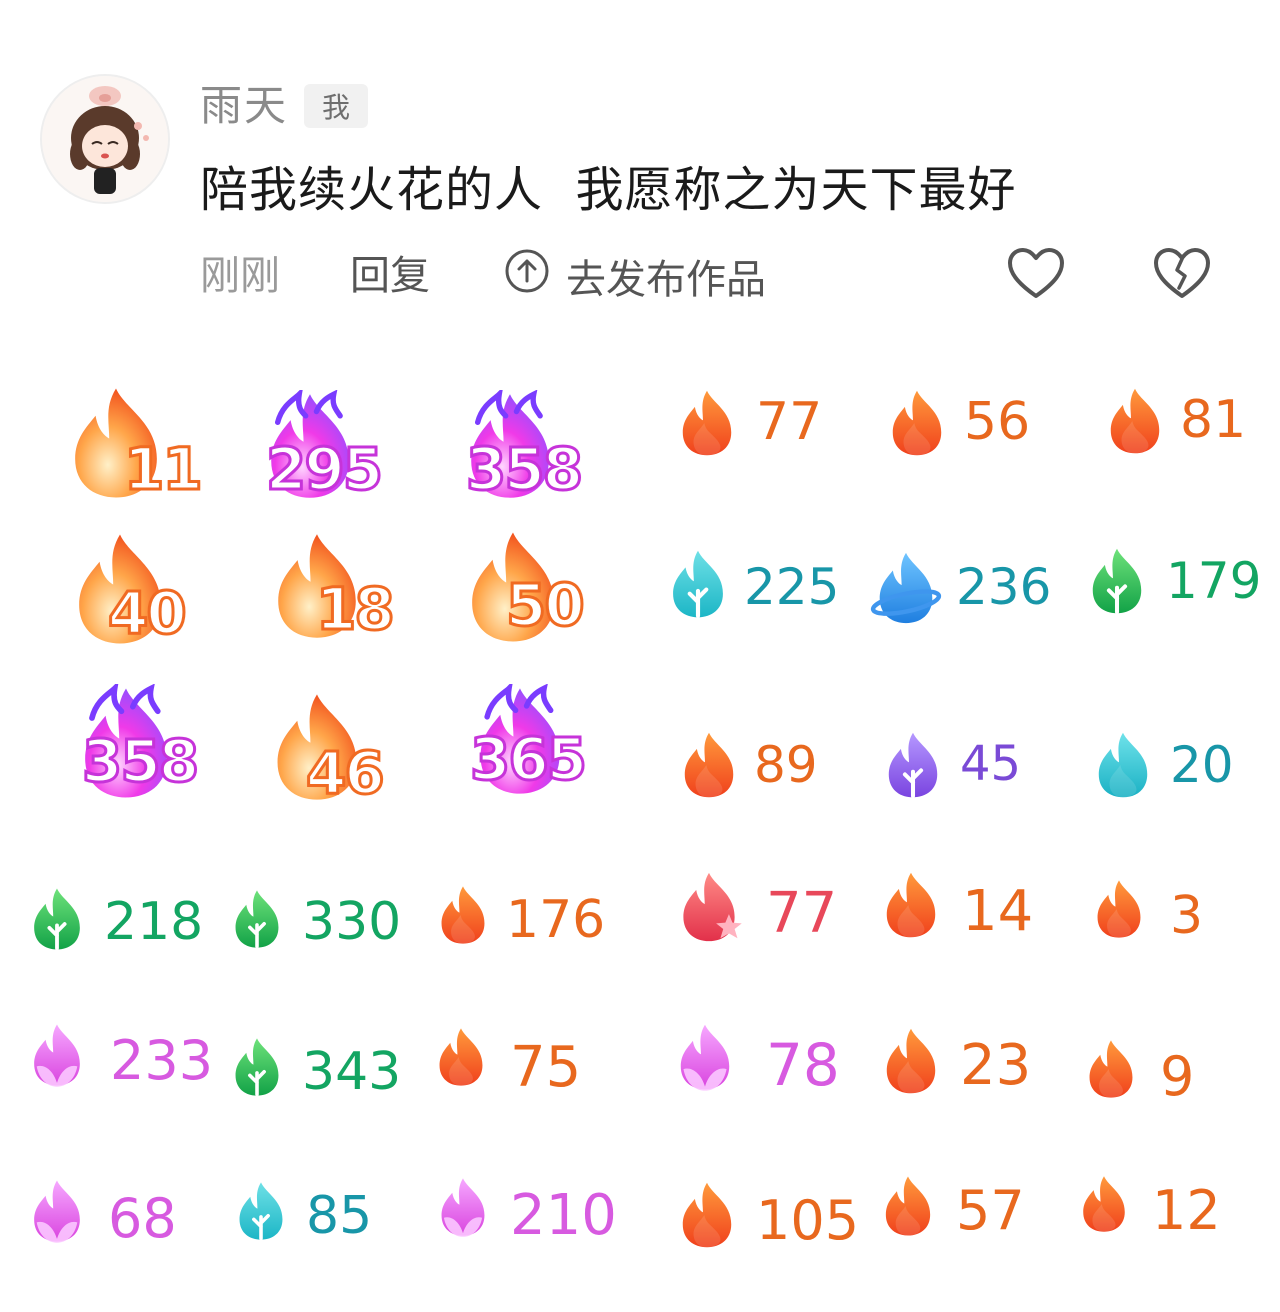  Describe the element at coordinates (142, 1218) in the screenshot. I see `streak-count: 68` at that location.